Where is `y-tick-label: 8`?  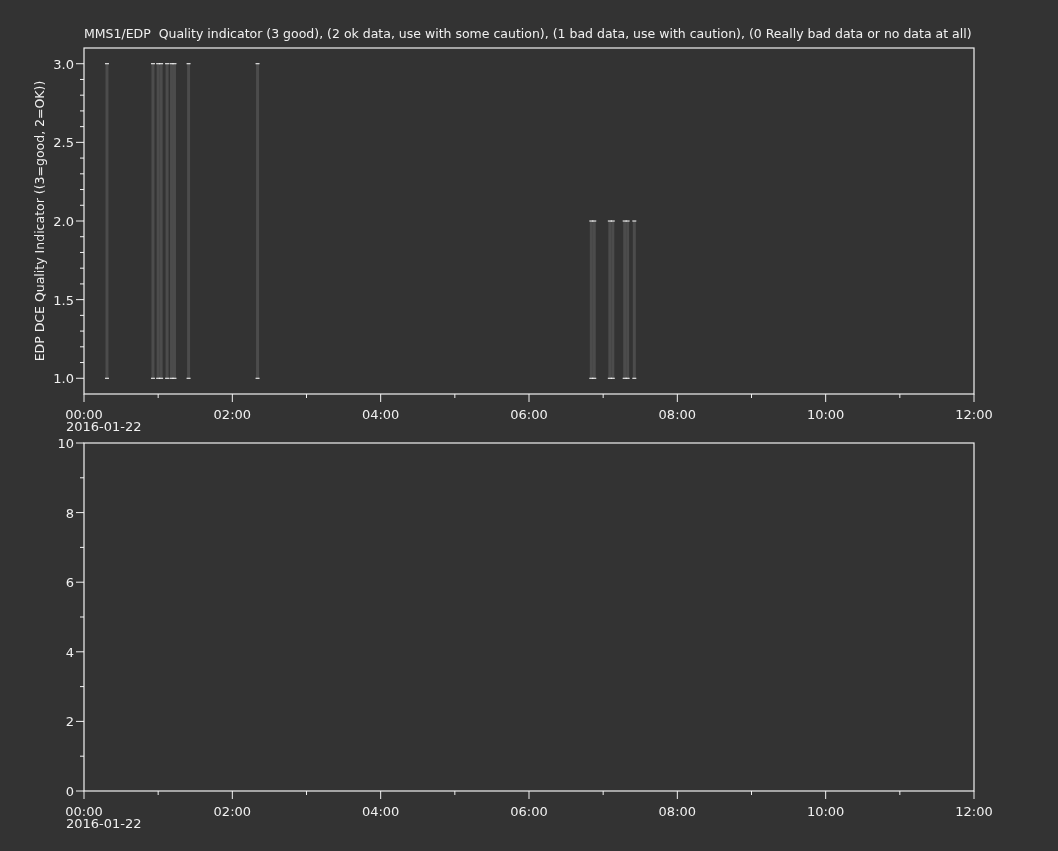 y-tick-label: 8 is located at coordinates (69, 513).